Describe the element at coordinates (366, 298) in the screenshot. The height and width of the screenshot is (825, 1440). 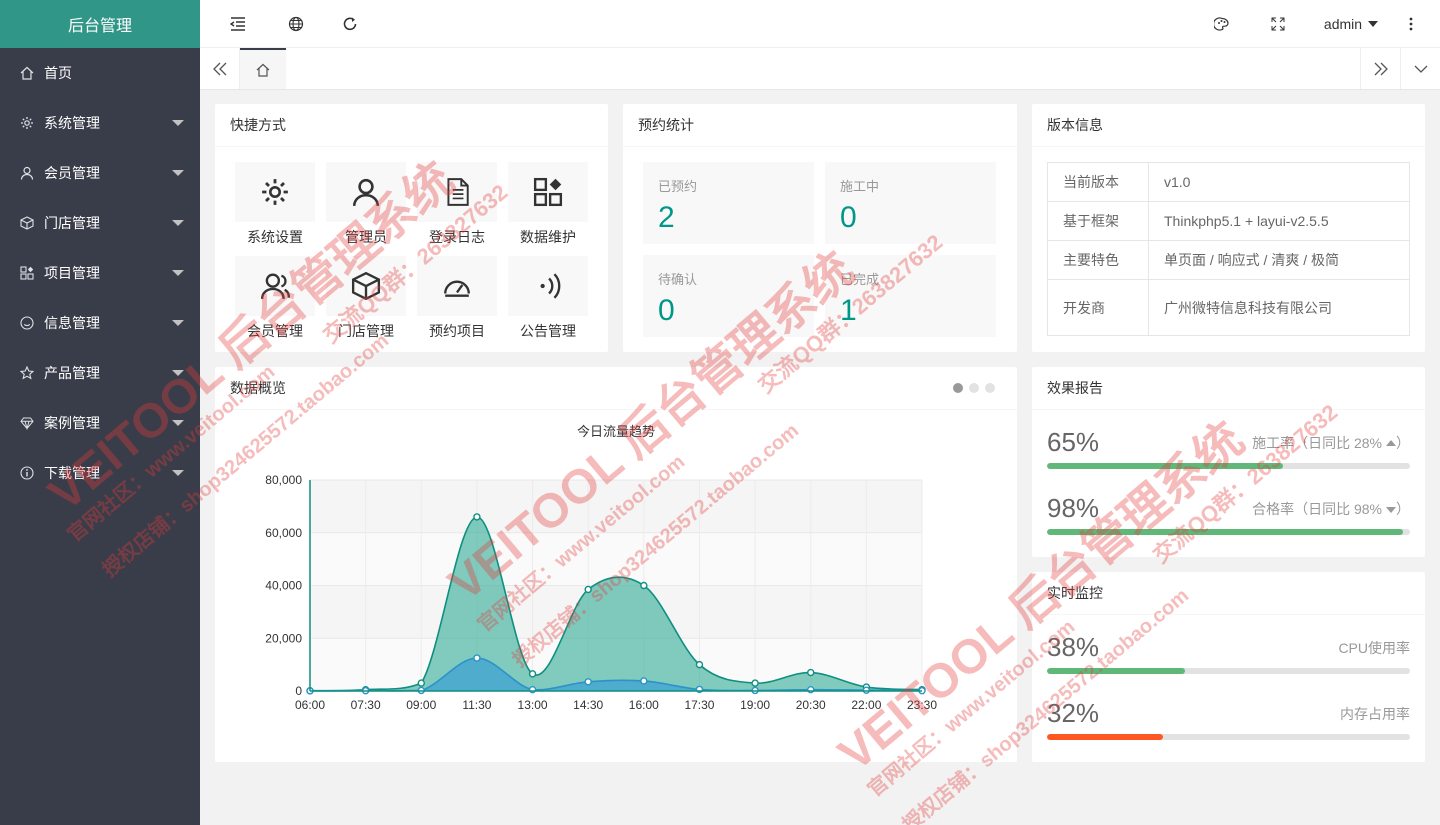
I see `shortcut-item: 门店管理` at that location.